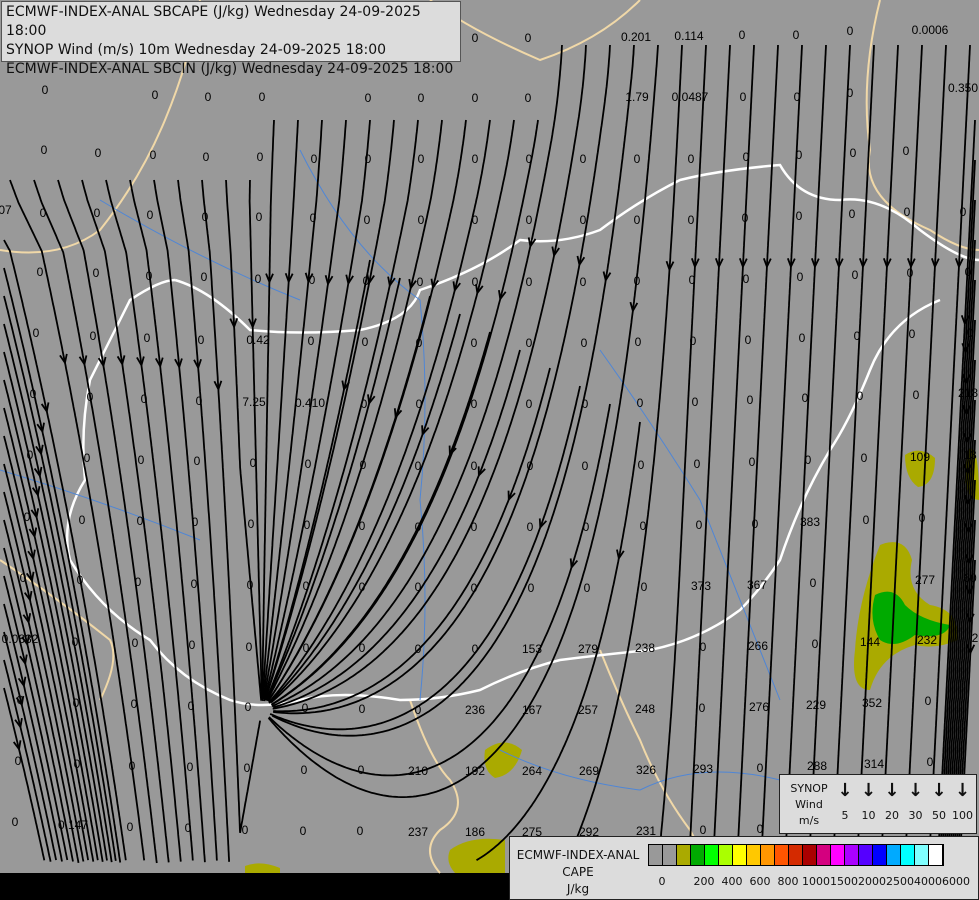 Image resolution: width=979 pixels, height=900 pixels. Describe the element at coordinates (956, 881) in the screenshot. I see `colorbar-tick-label: 6000` at that location.